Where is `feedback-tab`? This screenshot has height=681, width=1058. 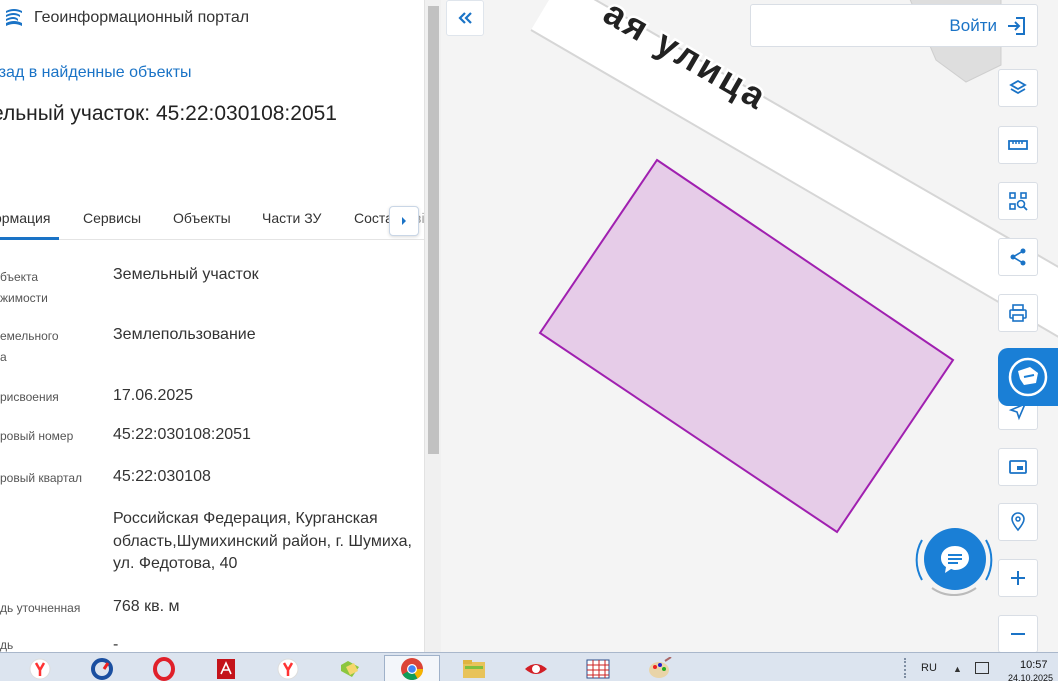
feedback-tab is located at coordinates (1028, 377).